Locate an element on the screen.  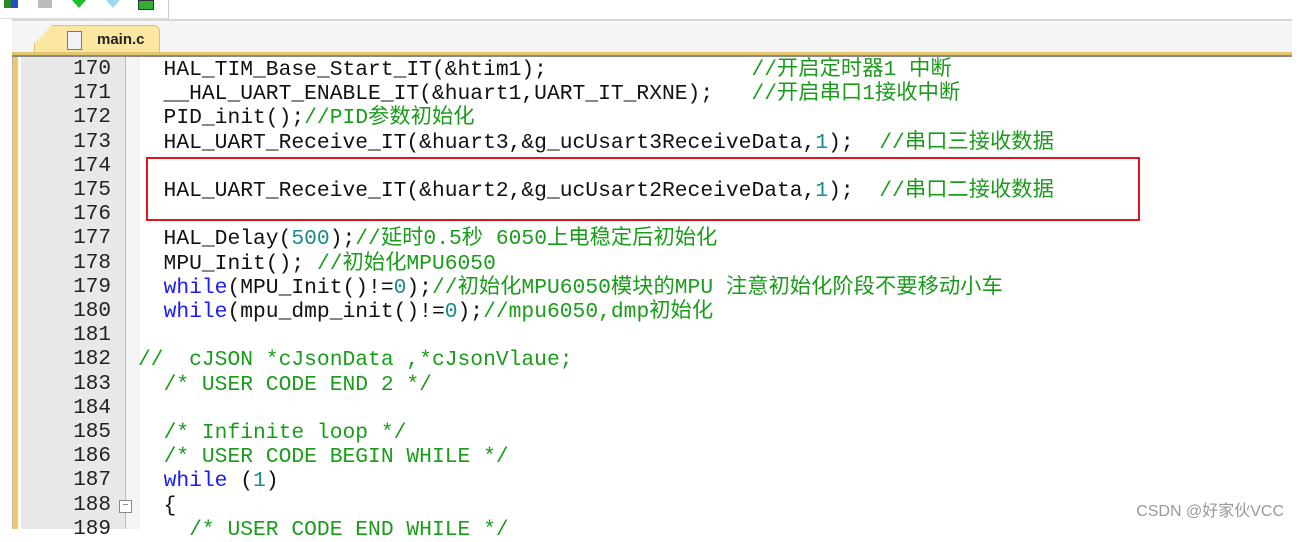
line-number: 181 is located at coordinates (92, 336).